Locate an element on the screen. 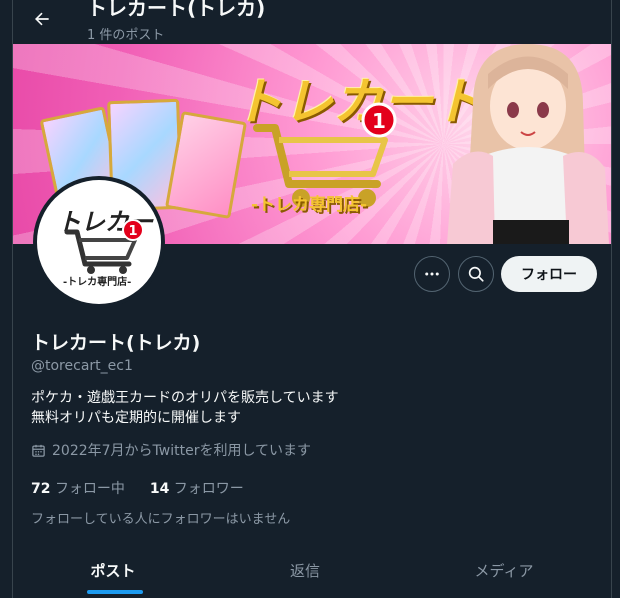 This screenshot has width=620, height=598. banner-shop-text: -トレカ専門店- is located at coordinates (309, 205).